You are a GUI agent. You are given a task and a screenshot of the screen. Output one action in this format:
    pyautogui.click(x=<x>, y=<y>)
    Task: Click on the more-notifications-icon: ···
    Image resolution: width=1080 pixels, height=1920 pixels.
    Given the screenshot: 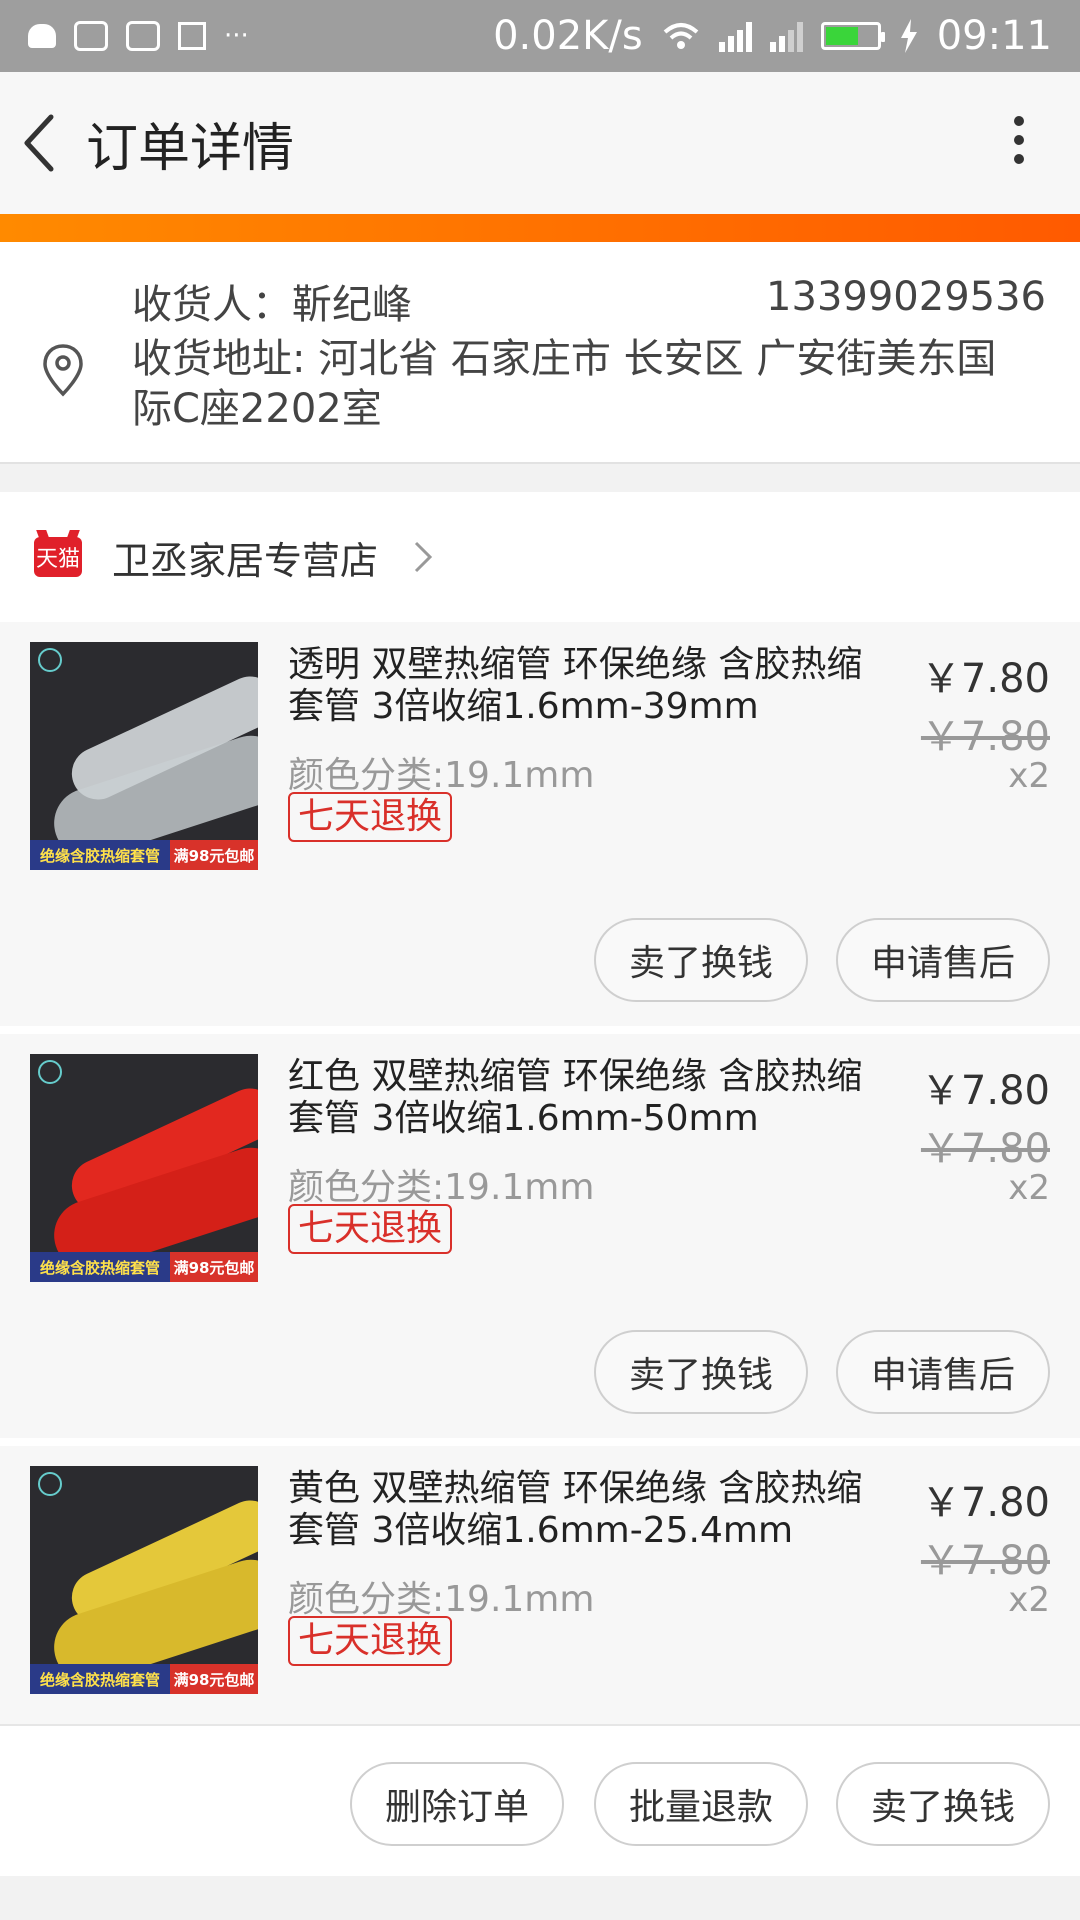 What is the action you would take?
    pyautogui.click(x=236, y=36)
    